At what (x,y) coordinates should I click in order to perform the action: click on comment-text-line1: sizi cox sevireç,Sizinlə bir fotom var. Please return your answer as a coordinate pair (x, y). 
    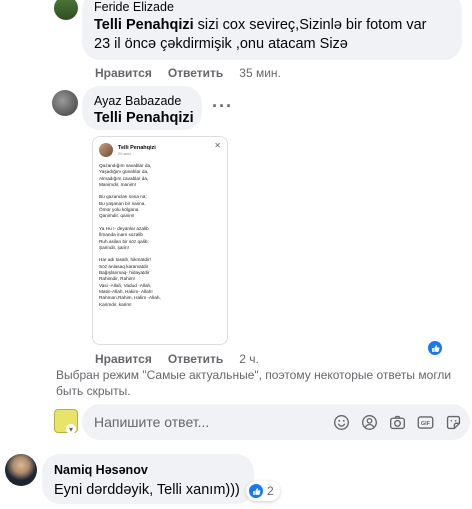
    Looking at the image, I should click on (310, 25).